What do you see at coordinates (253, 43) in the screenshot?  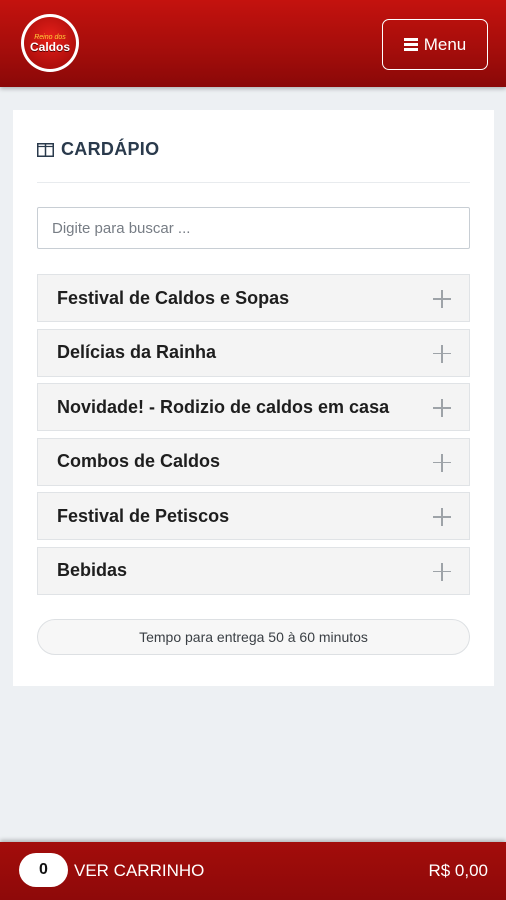 I see `top-bar: Reino dos Caldos Menu` at bounding box center [253, 43].